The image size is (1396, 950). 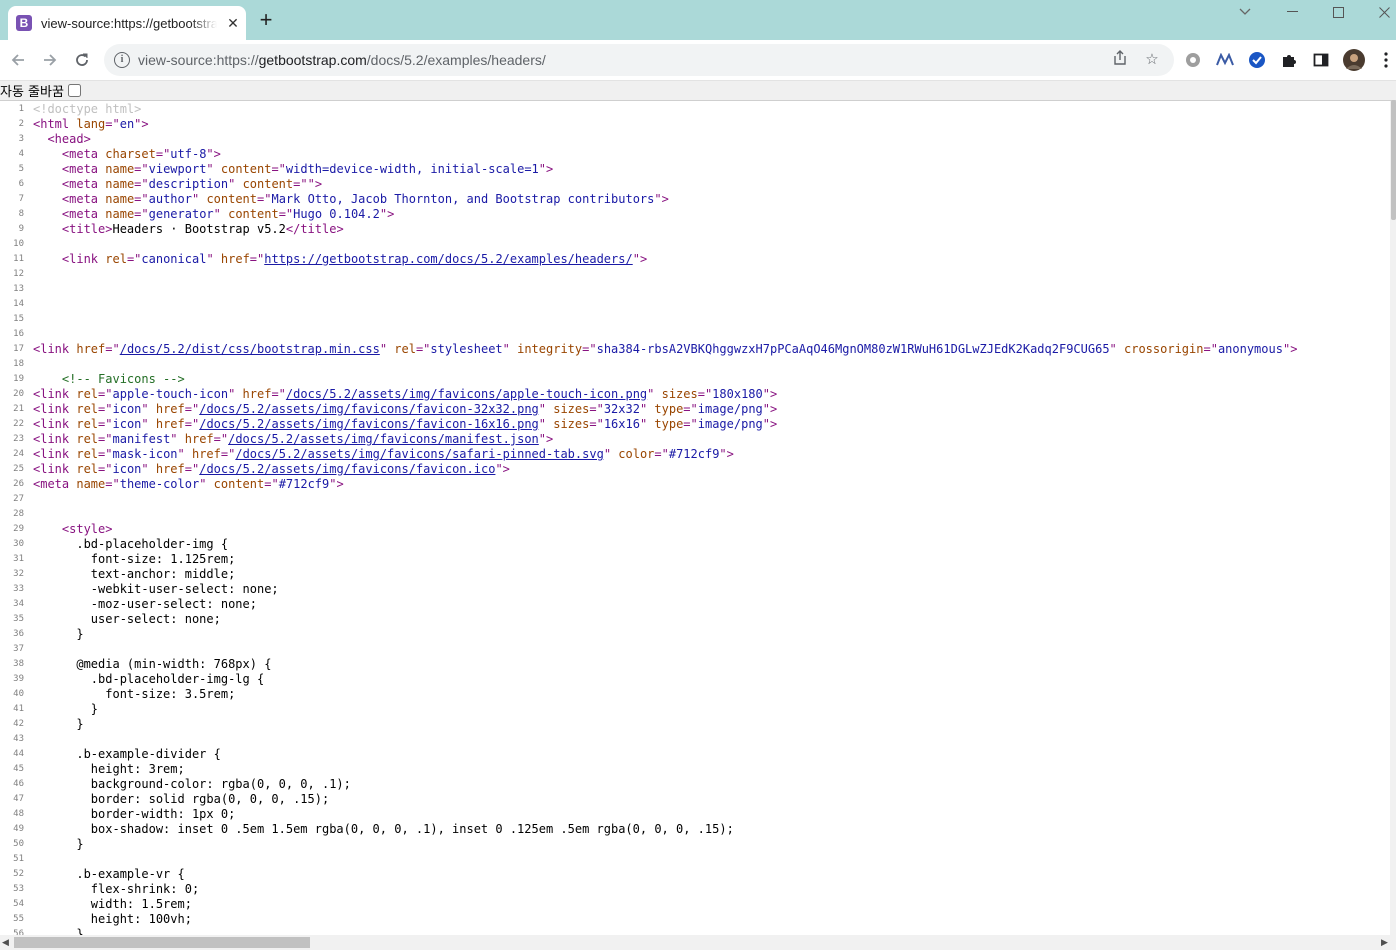 I want to click on new-tab-plus-icon: +, so click(x=266, y=20).